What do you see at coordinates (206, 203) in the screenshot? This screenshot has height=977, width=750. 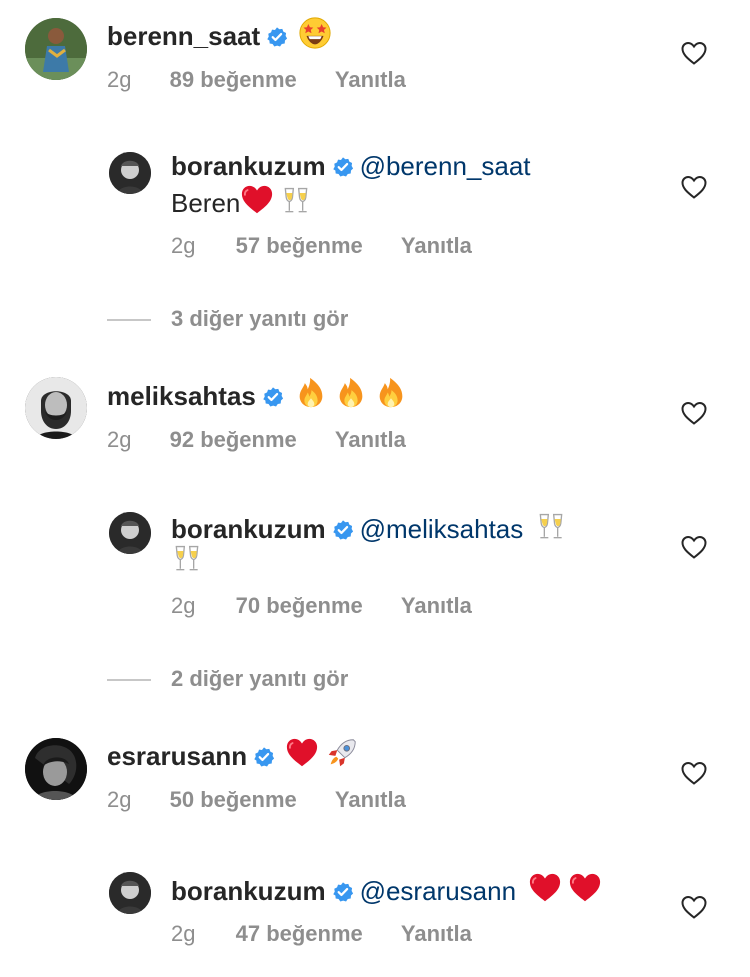 I see `comment-text: Beren` at bounding box center [206, 203].